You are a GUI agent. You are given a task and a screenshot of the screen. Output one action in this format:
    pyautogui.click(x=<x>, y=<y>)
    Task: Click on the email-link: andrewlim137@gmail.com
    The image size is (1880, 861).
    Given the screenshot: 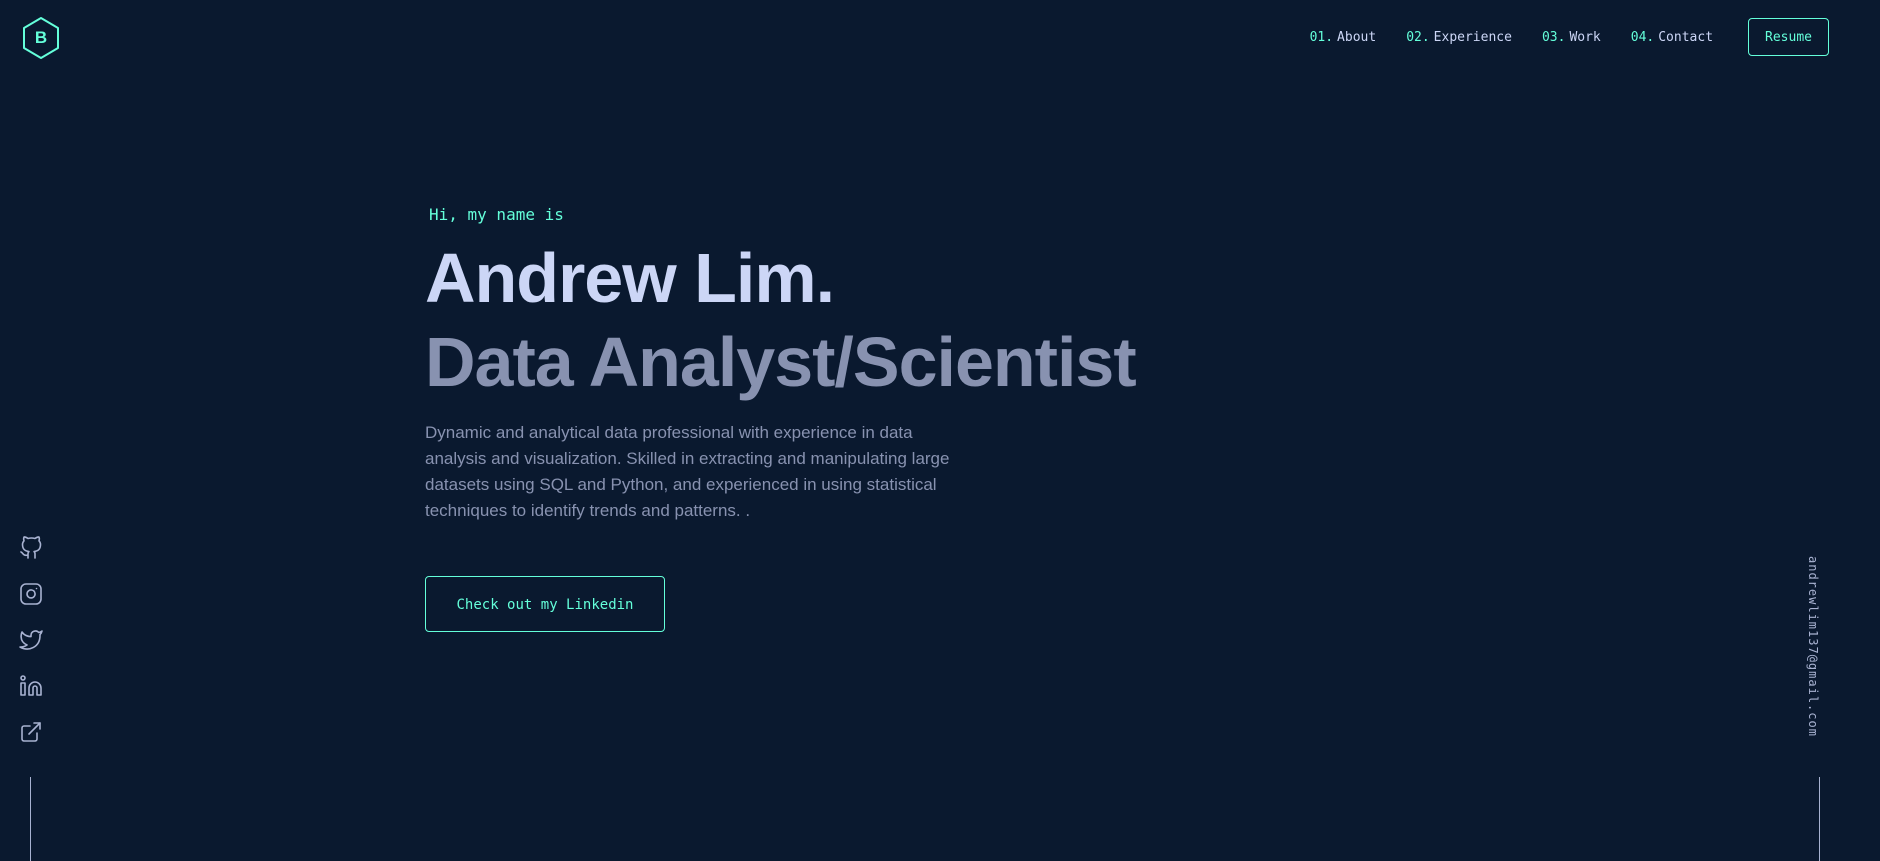 What is the action you would take?
    pyautogui.click(x=1813, y=646)
    